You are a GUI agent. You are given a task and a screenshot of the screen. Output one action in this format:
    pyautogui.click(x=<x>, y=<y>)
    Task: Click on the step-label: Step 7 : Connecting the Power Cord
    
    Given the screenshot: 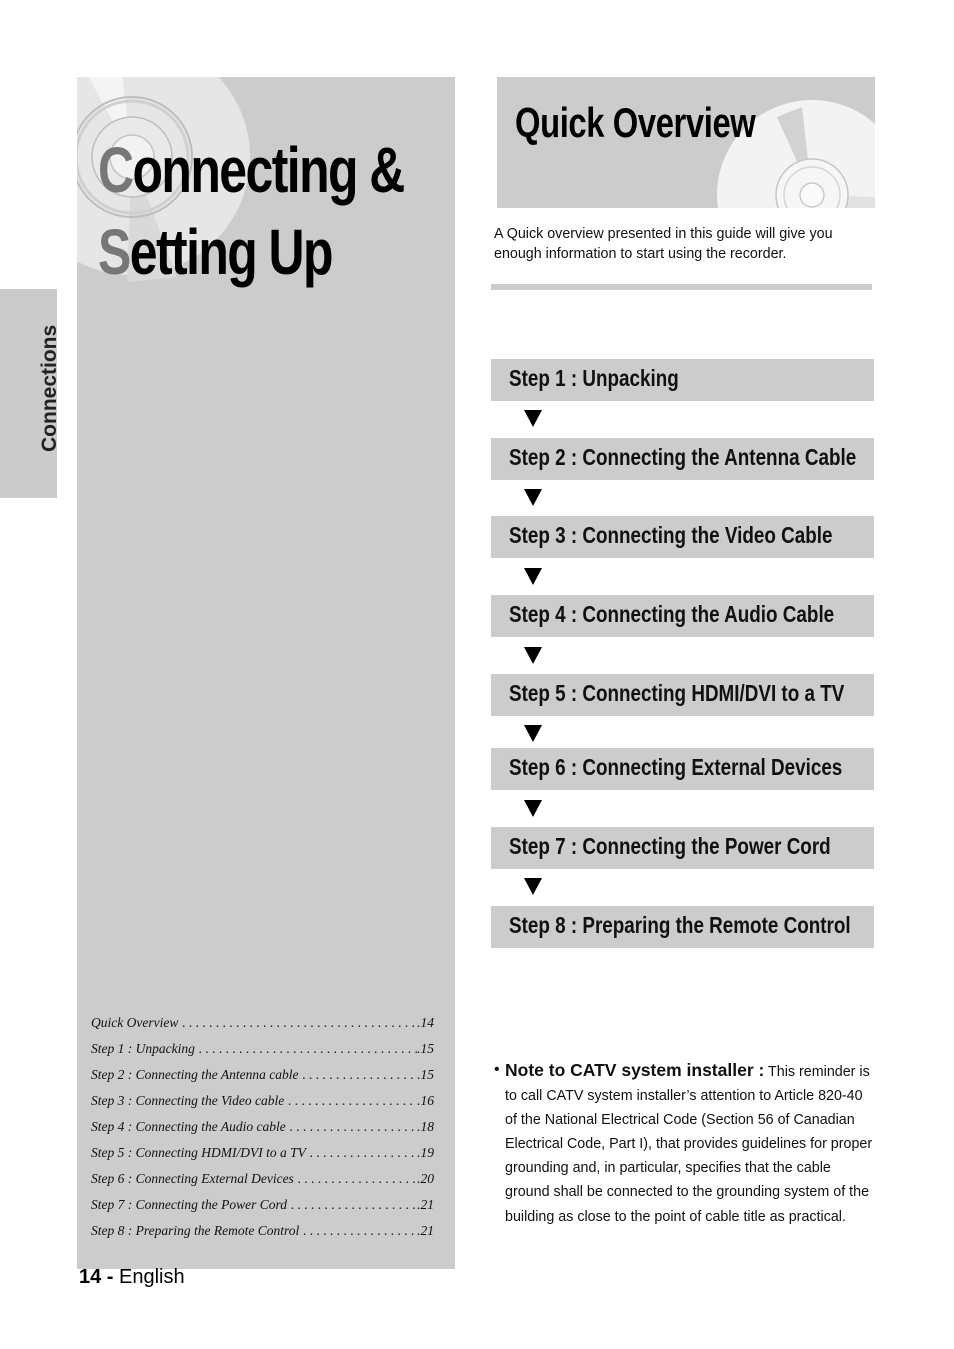 What is the action you would take?
    pyautogui.click(x=670, y=846)
    